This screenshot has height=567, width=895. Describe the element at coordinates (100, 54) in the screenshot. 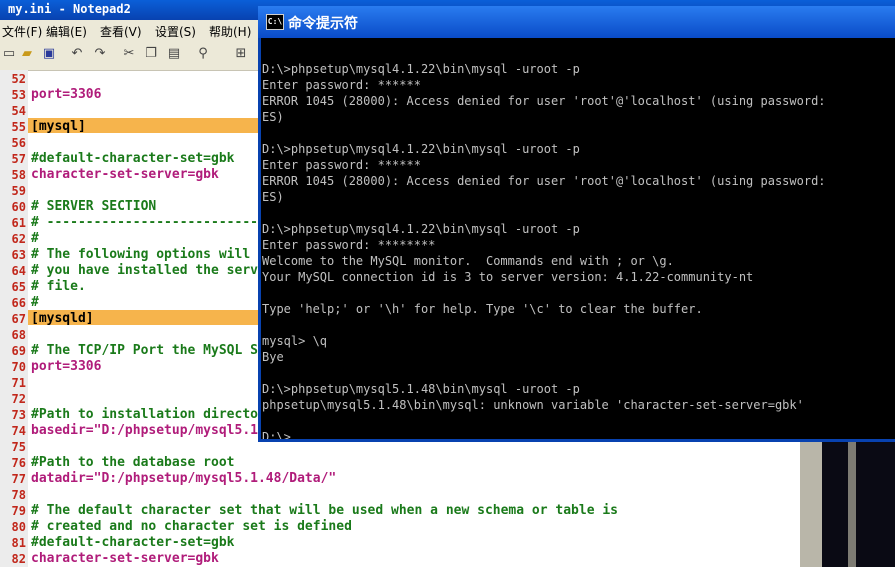

I see `redo-icon: ↷` at that location.